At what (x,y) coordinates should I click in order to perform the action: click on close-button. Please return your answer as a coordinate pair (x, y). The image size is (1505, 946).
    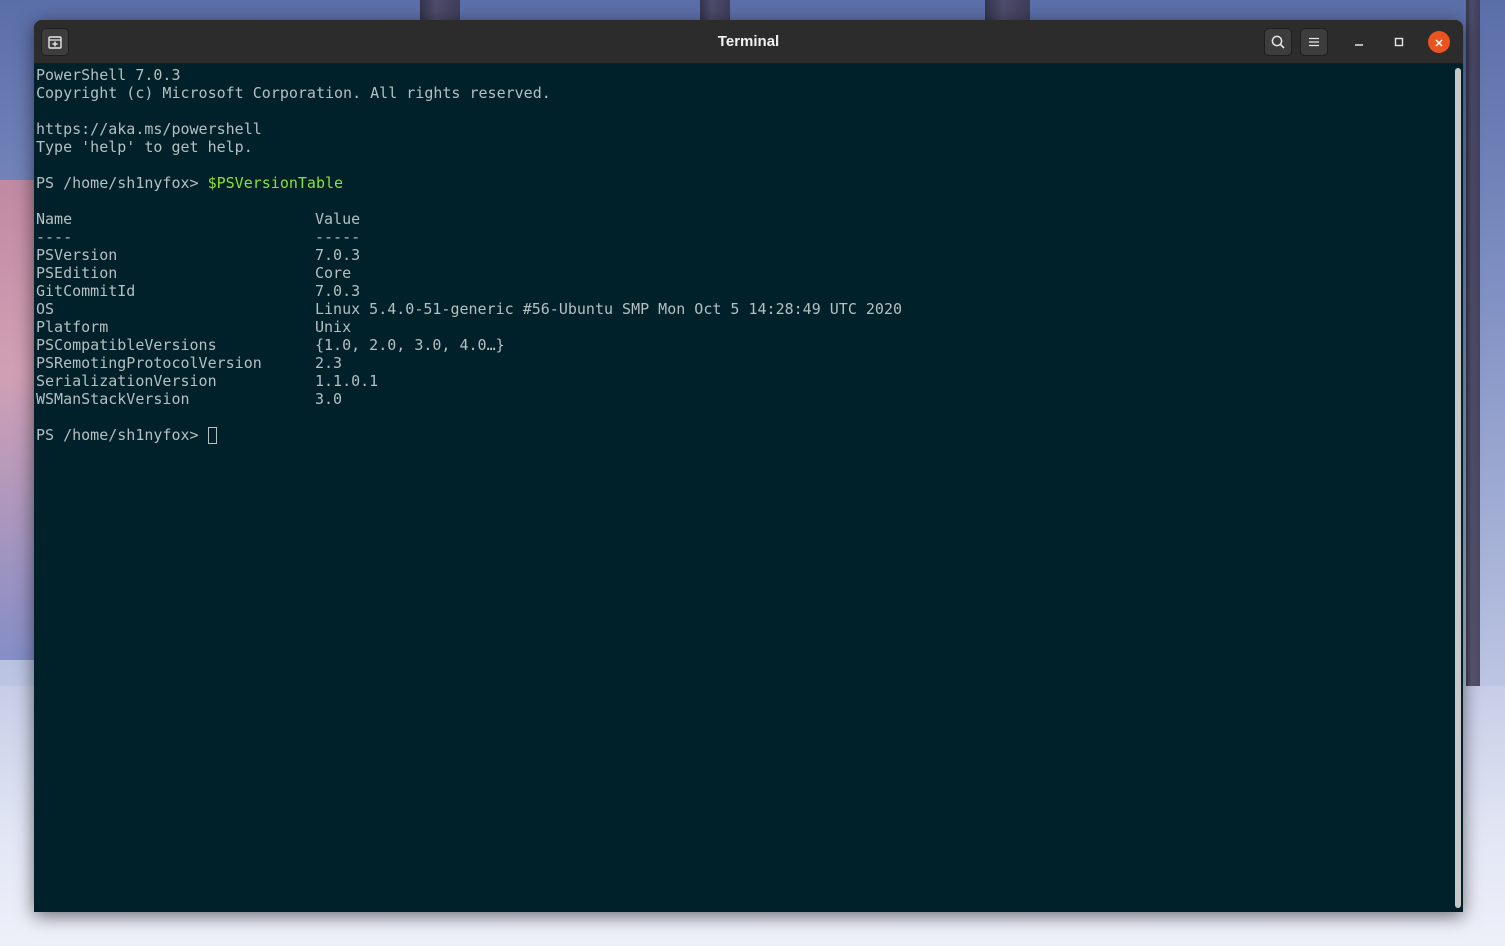
    Looking at the image, I should click on (1439, 42).